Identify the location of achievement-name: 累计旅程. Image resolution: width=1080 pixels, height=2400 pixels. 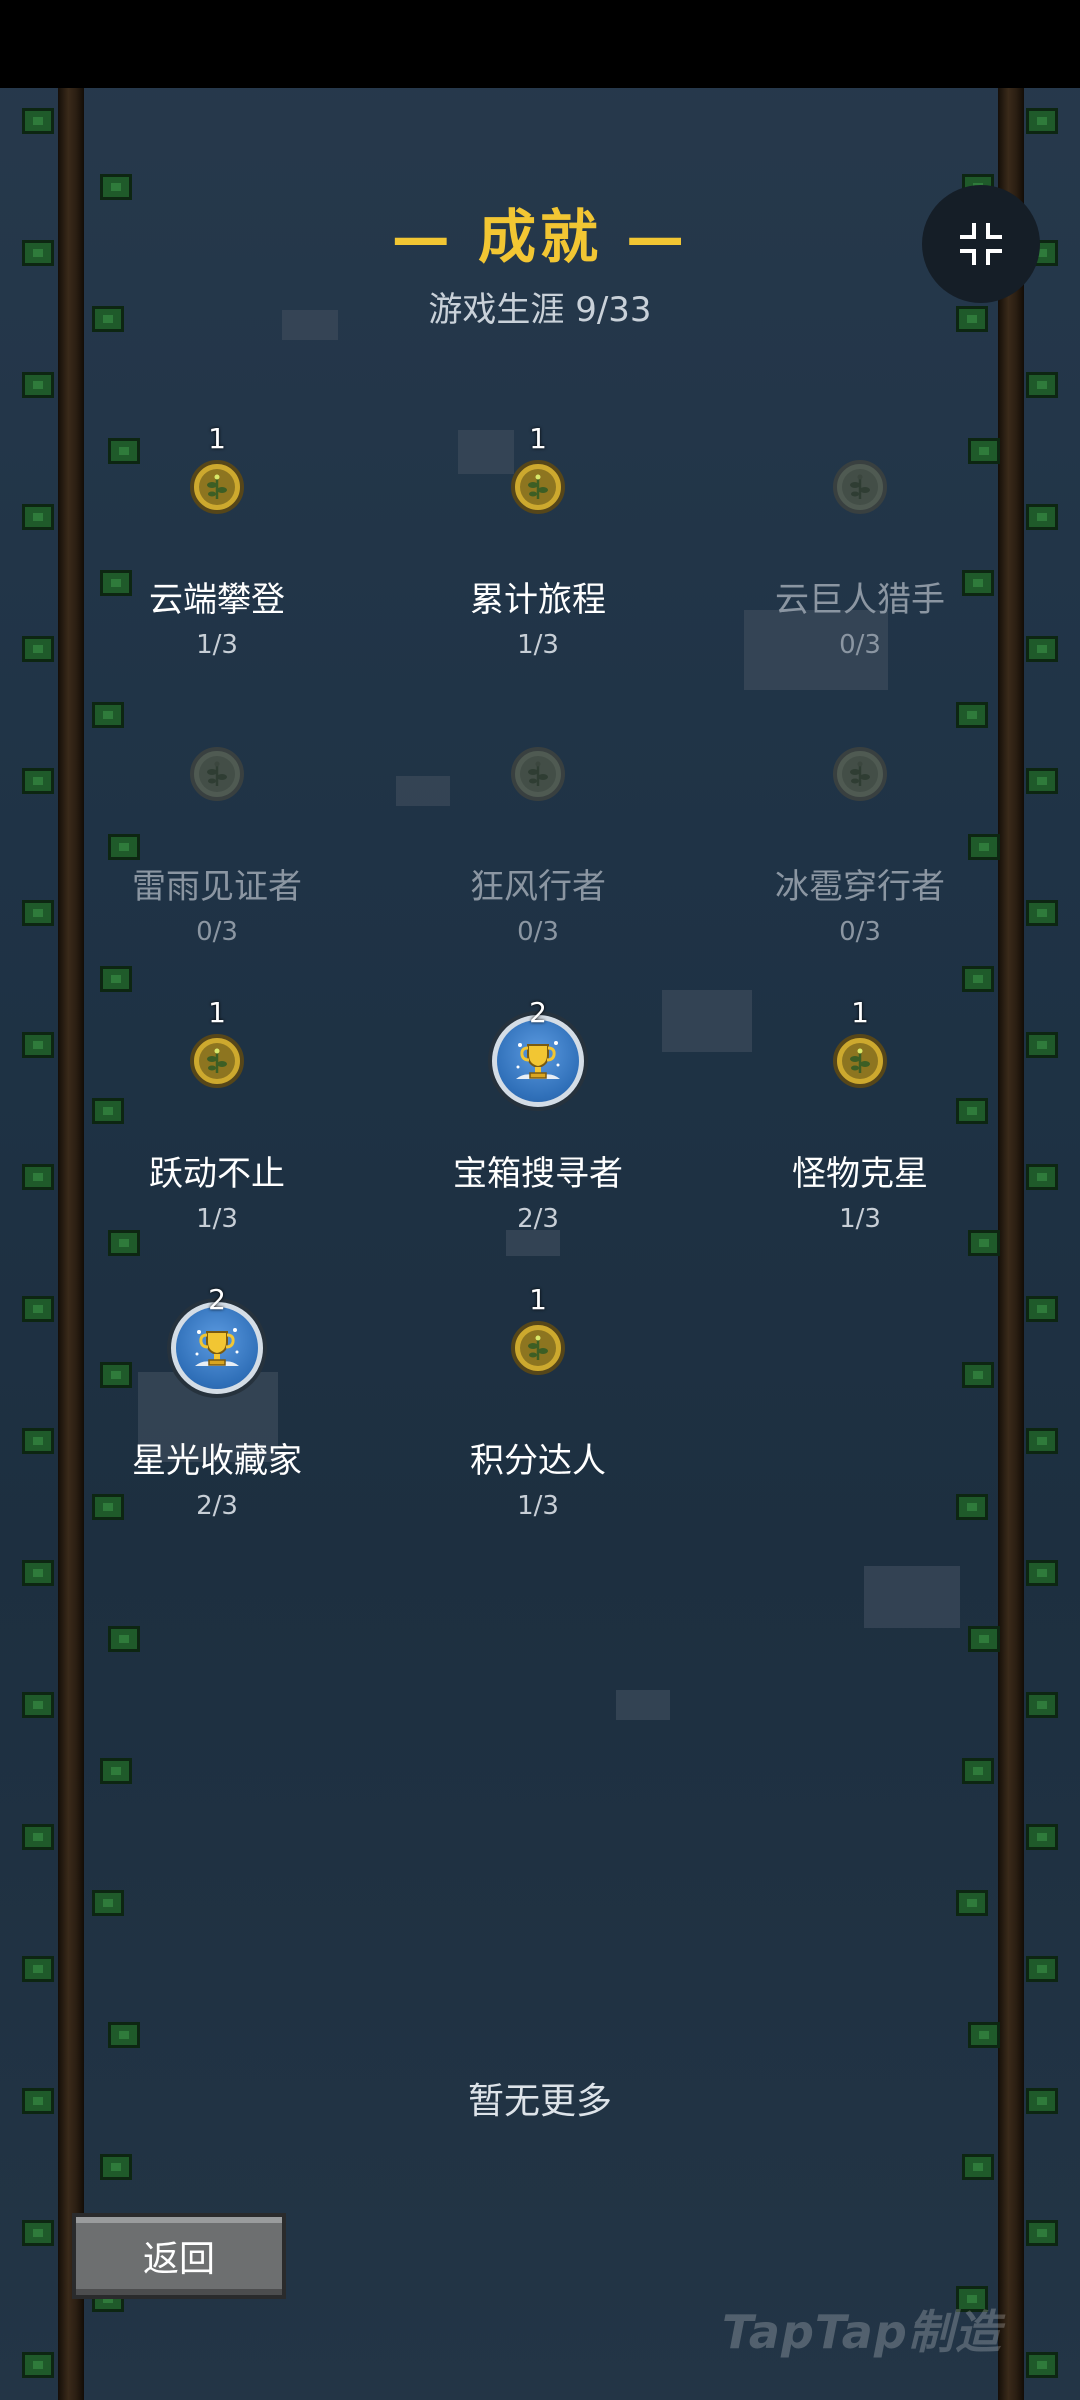
(538, 600).